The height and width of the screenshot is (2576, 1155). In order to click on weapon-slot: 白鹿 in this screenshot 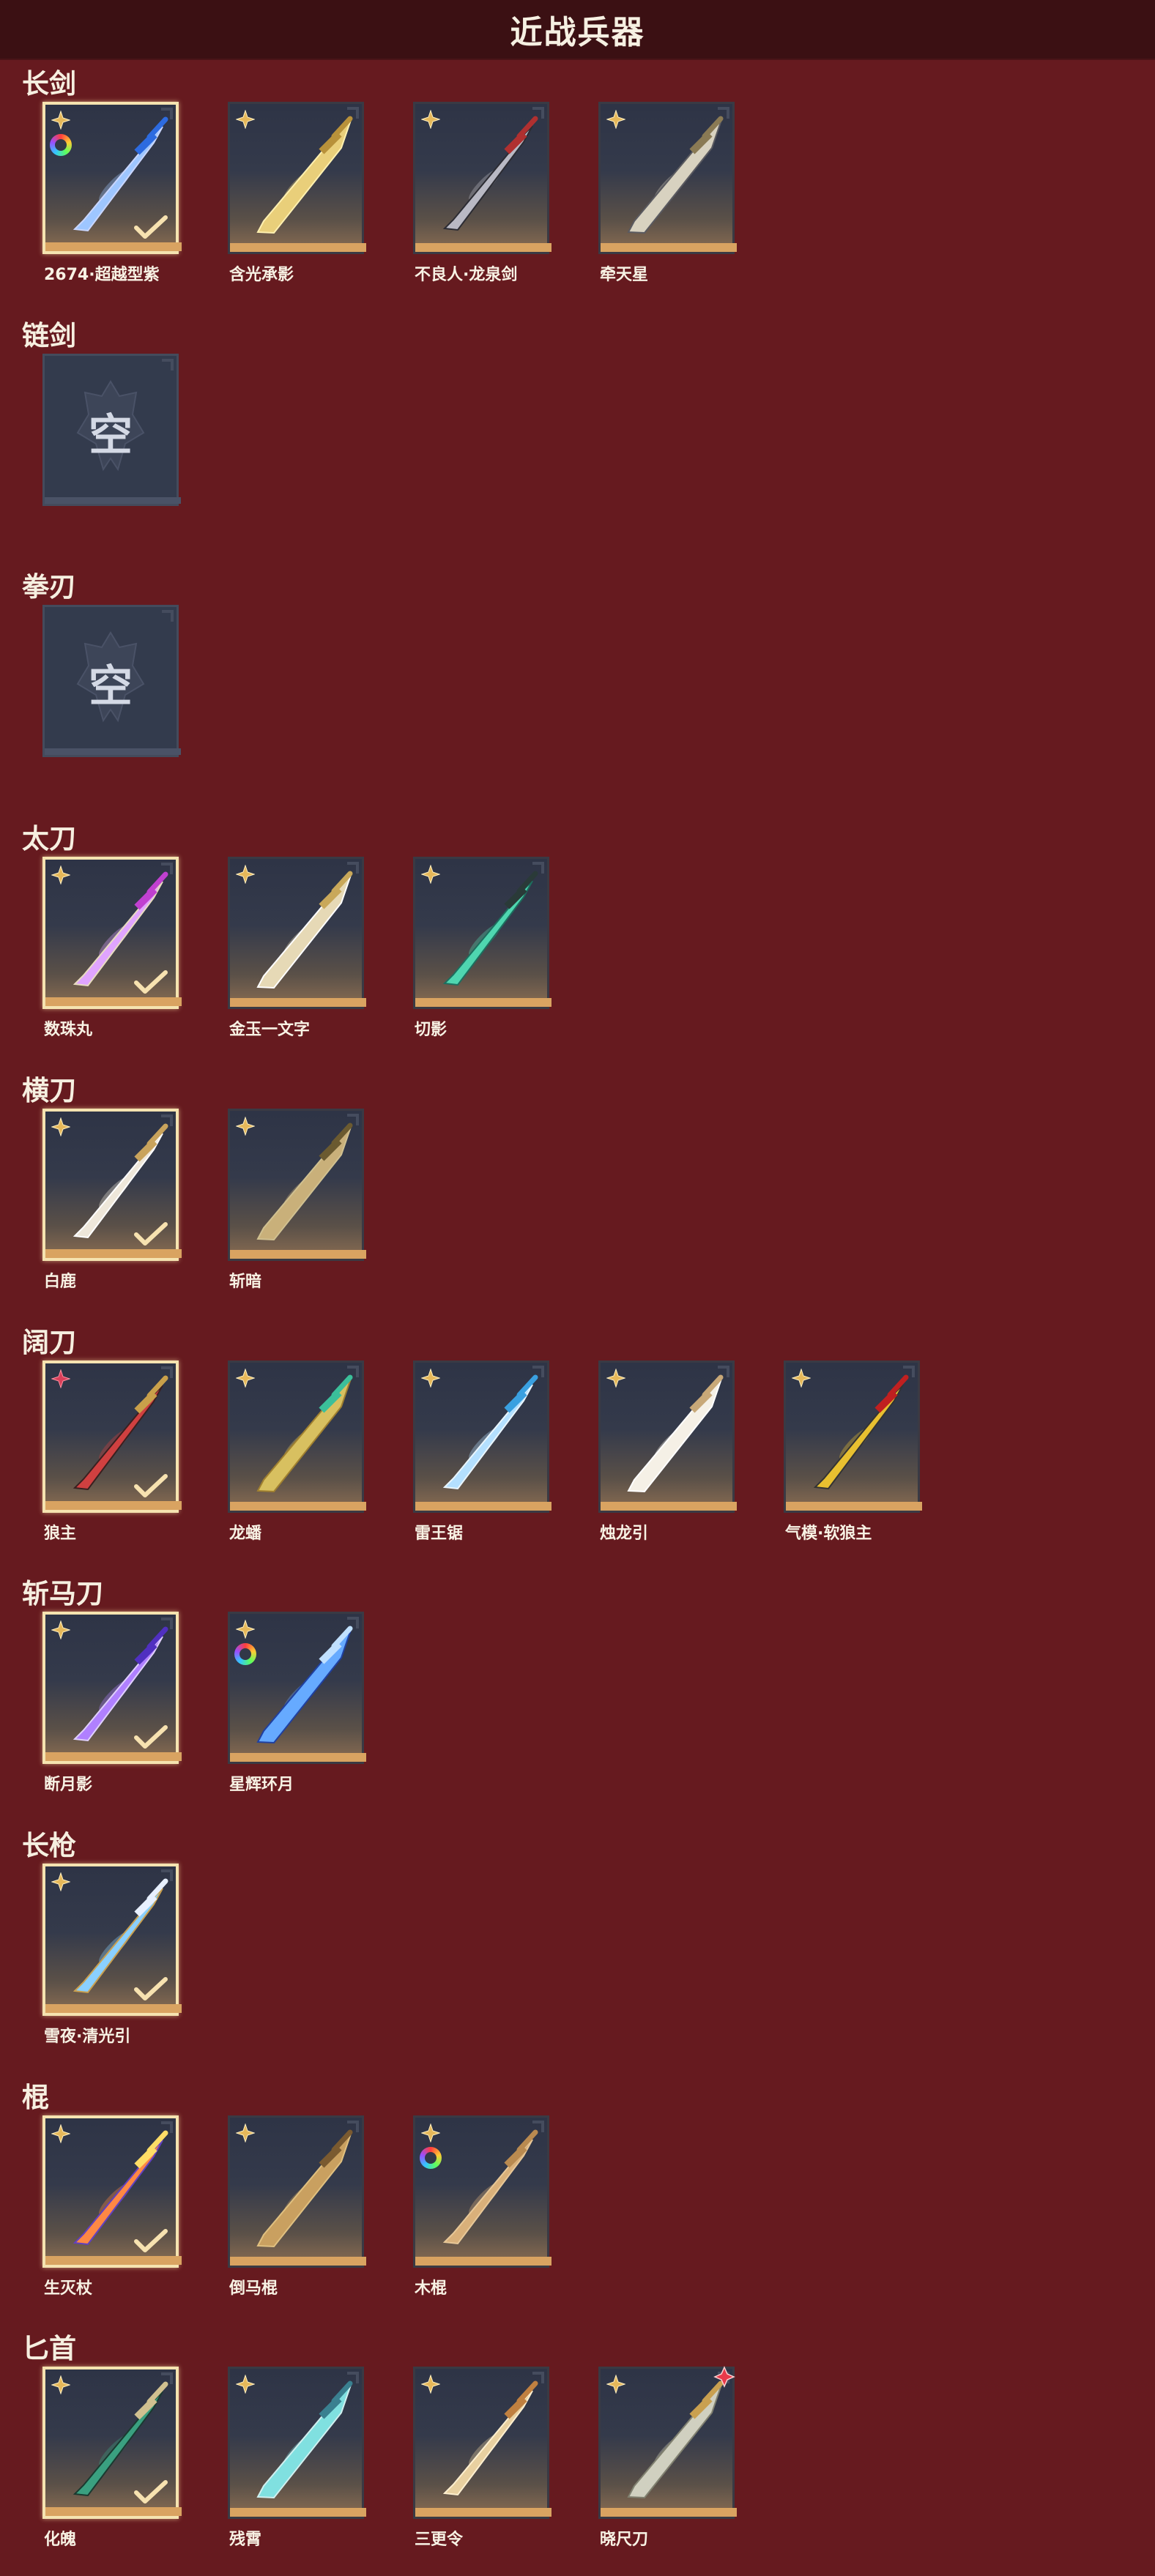, I will do `click(112, 1200)`.